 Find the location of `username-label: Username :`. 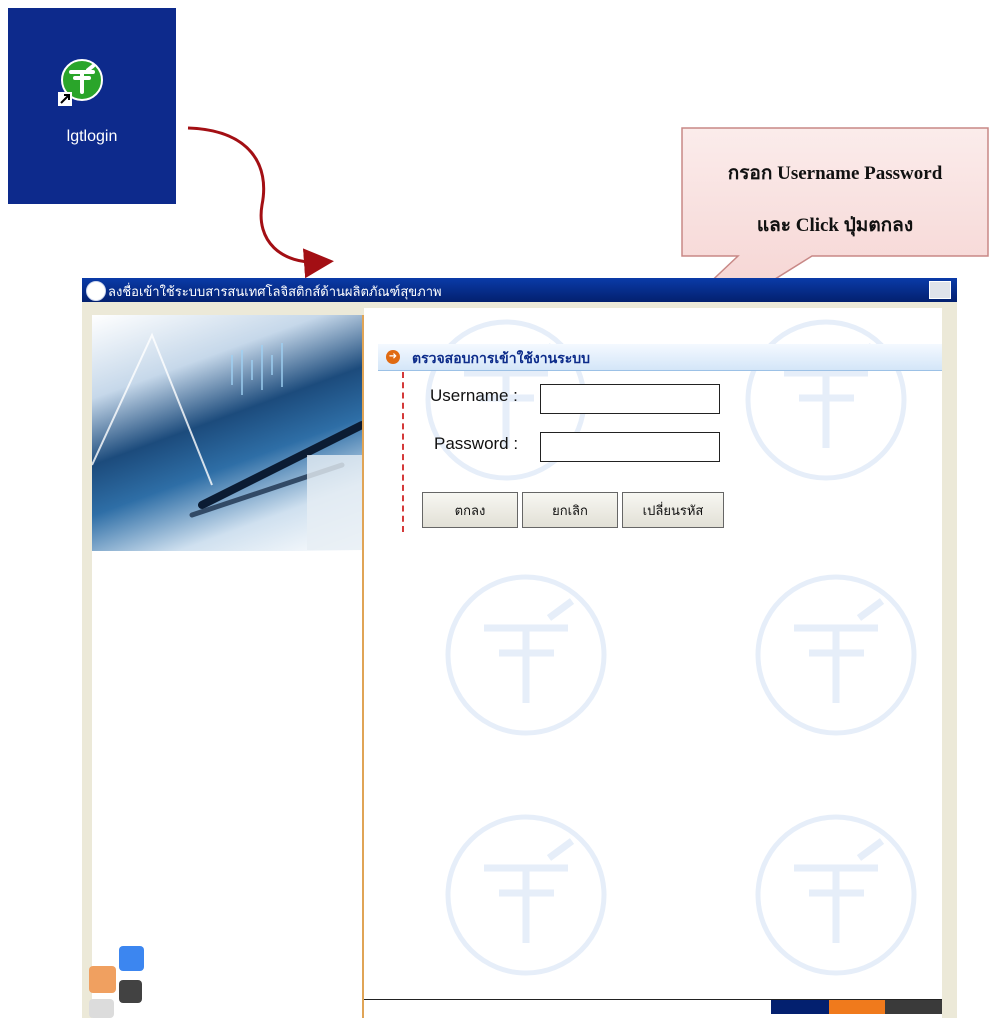

username-label: Username : is located at coordinates (474, 395).